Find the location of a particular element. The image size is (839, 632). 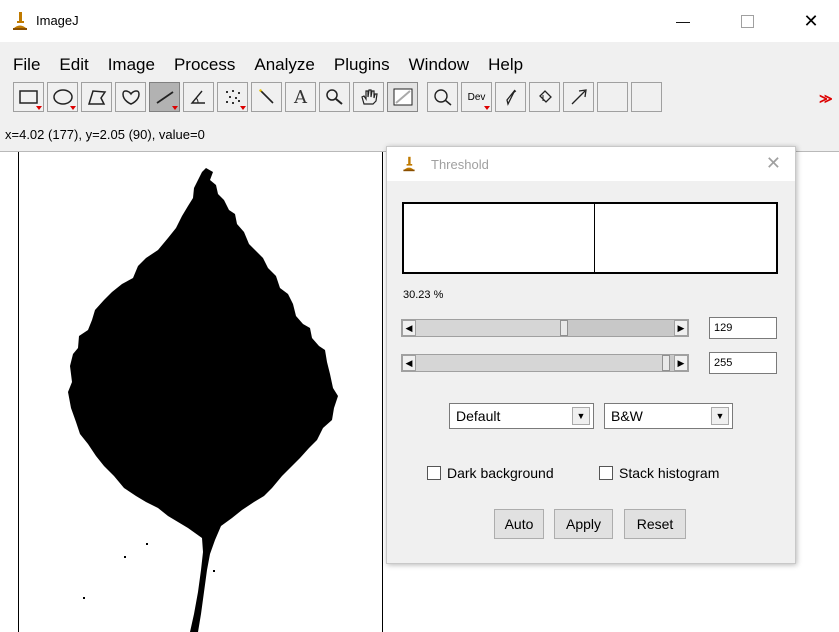

brush-icon is located at coordinates (510, 97).